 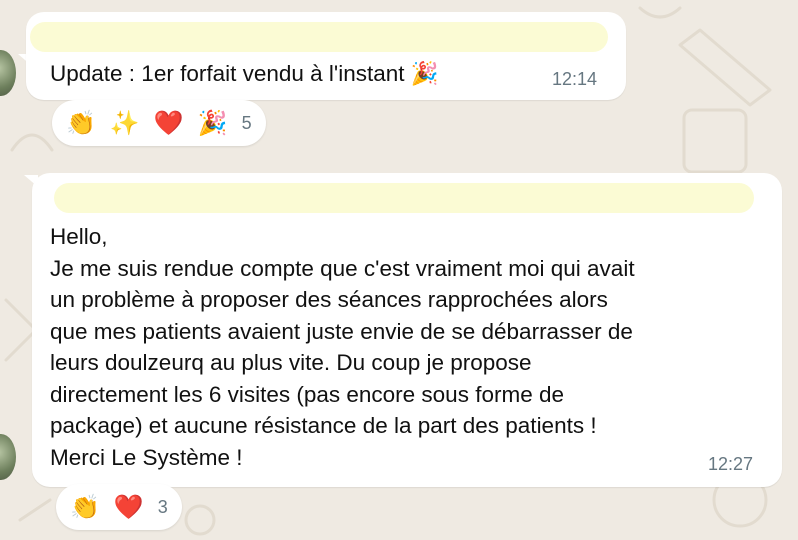 I want to click on sparkles-emoji: ✨, so click(x=124, y=123).